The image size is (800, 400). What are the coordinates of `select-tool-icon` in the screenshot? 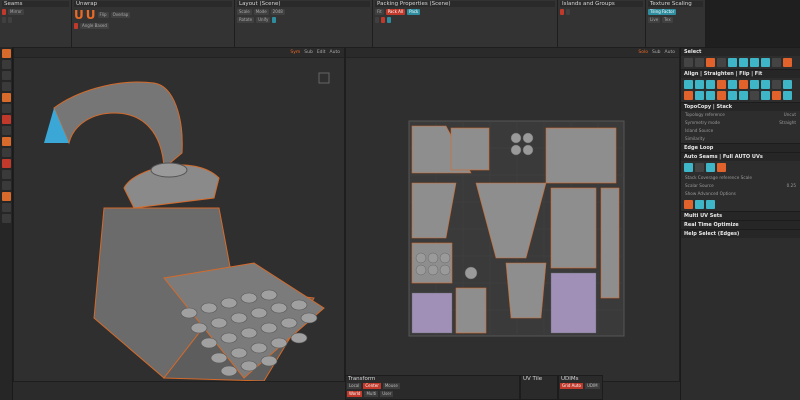 It's located at (6, 53).